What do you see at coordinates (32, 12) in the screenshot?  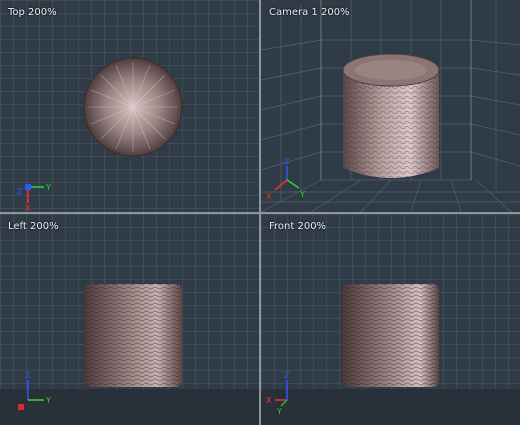 I see `viewport-label: Top 200%` at bounding box center [32, 12].